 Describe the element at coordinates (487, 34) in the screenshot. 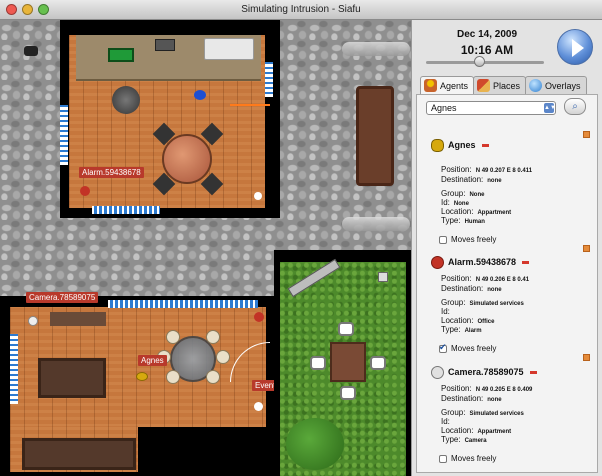

I see `sim-date: Dec 14, 2009` at that location.